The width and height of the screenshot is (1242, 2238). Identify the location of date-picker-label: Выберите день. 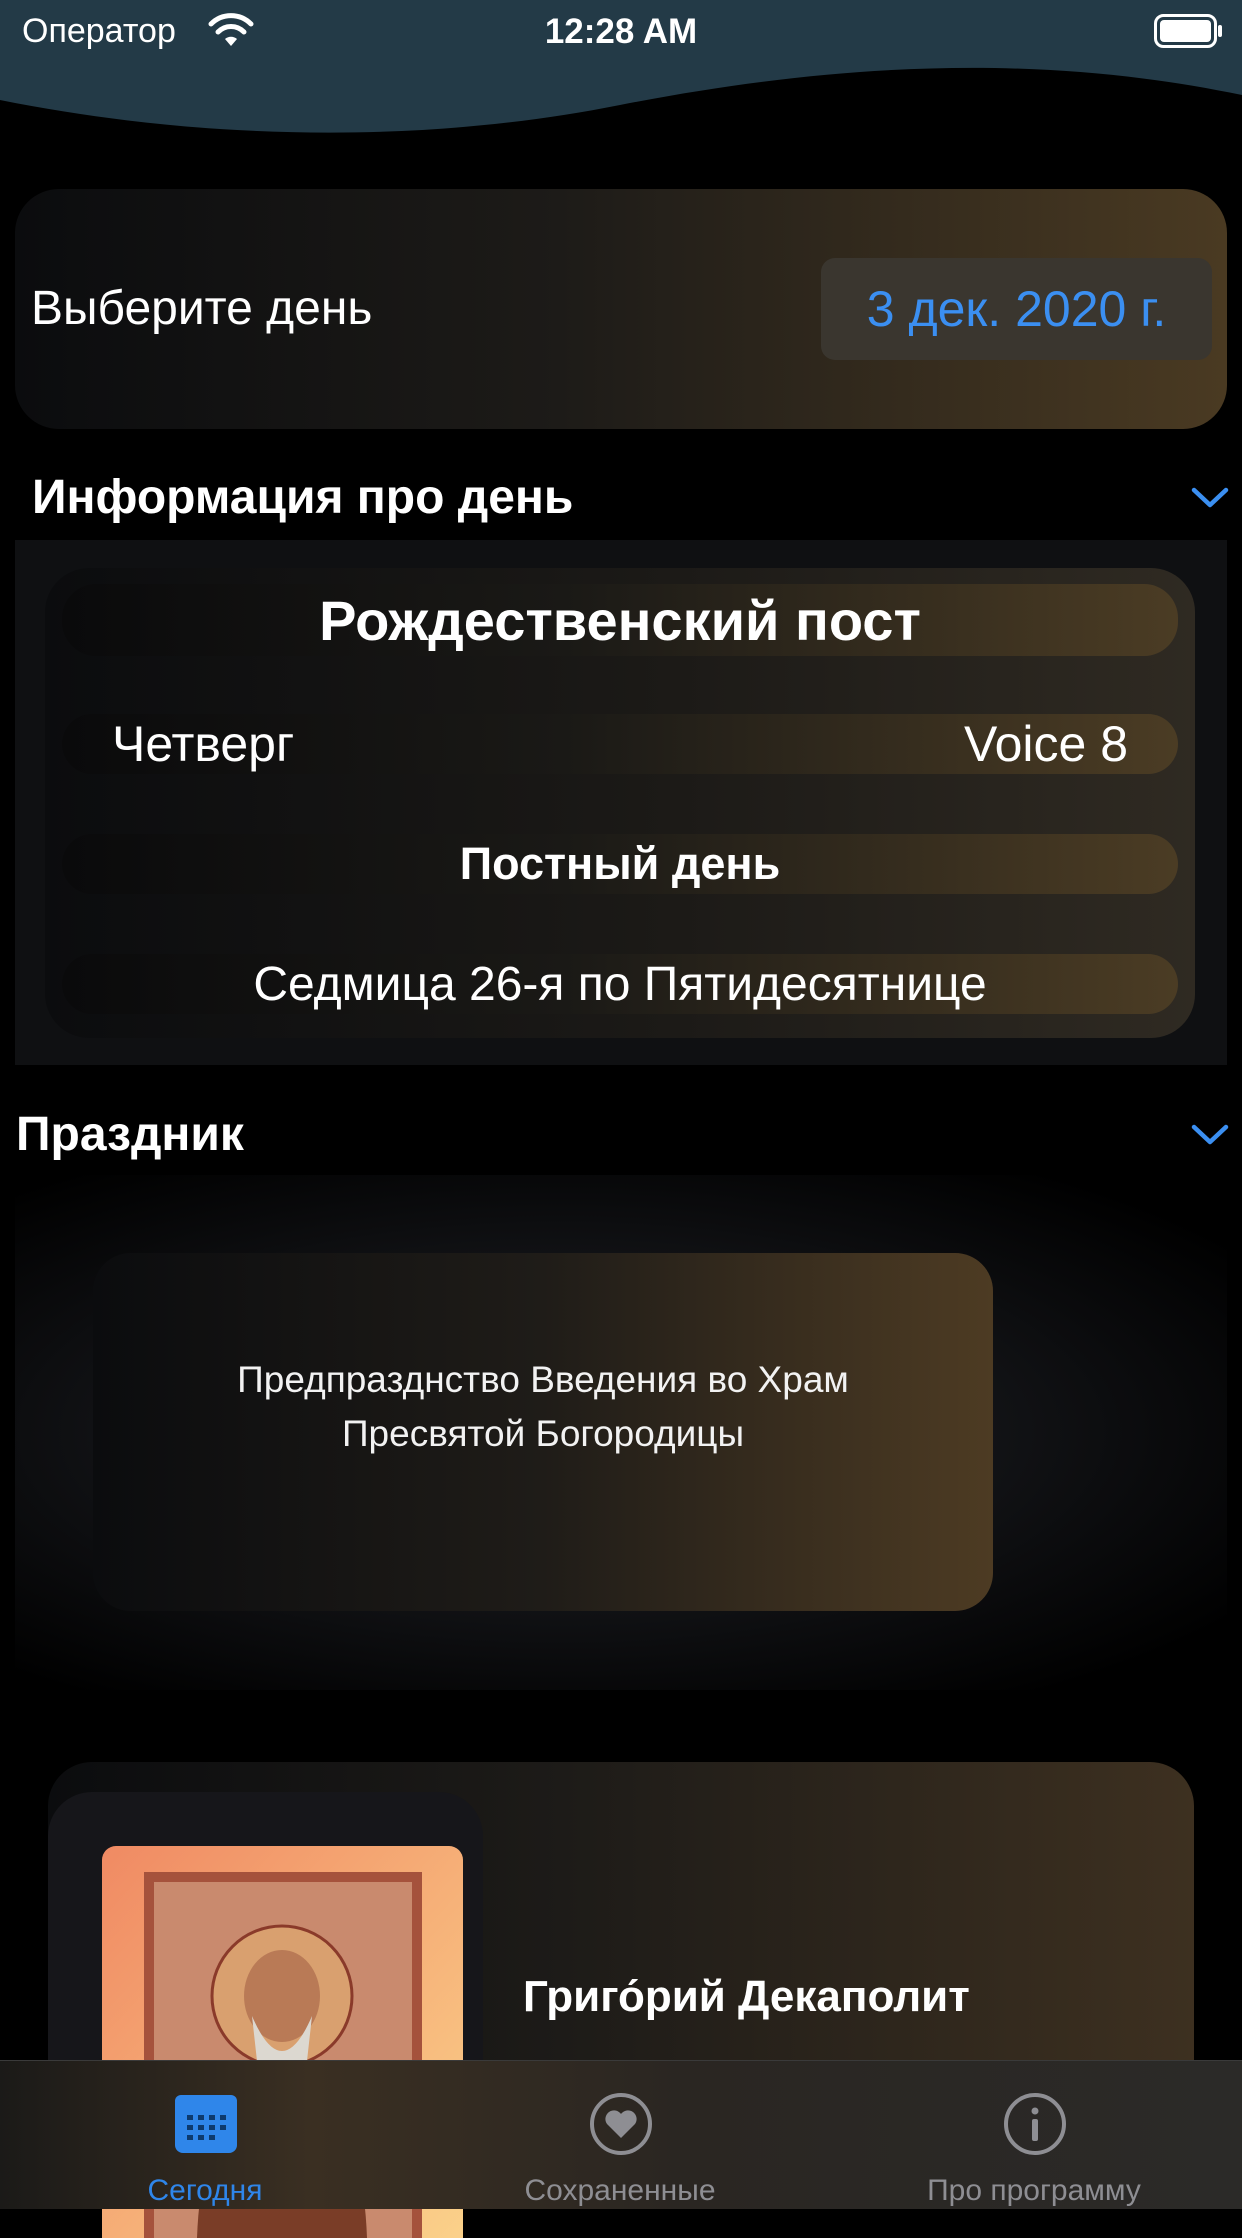
(202, 308).